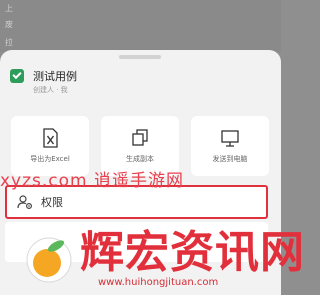 The width and height of the screenshot is (320, 295). Describe the element at coordinates (92, 181) in the screenshot. I see `watermark-text: xyzs.com 逍遥手游网` at that location.